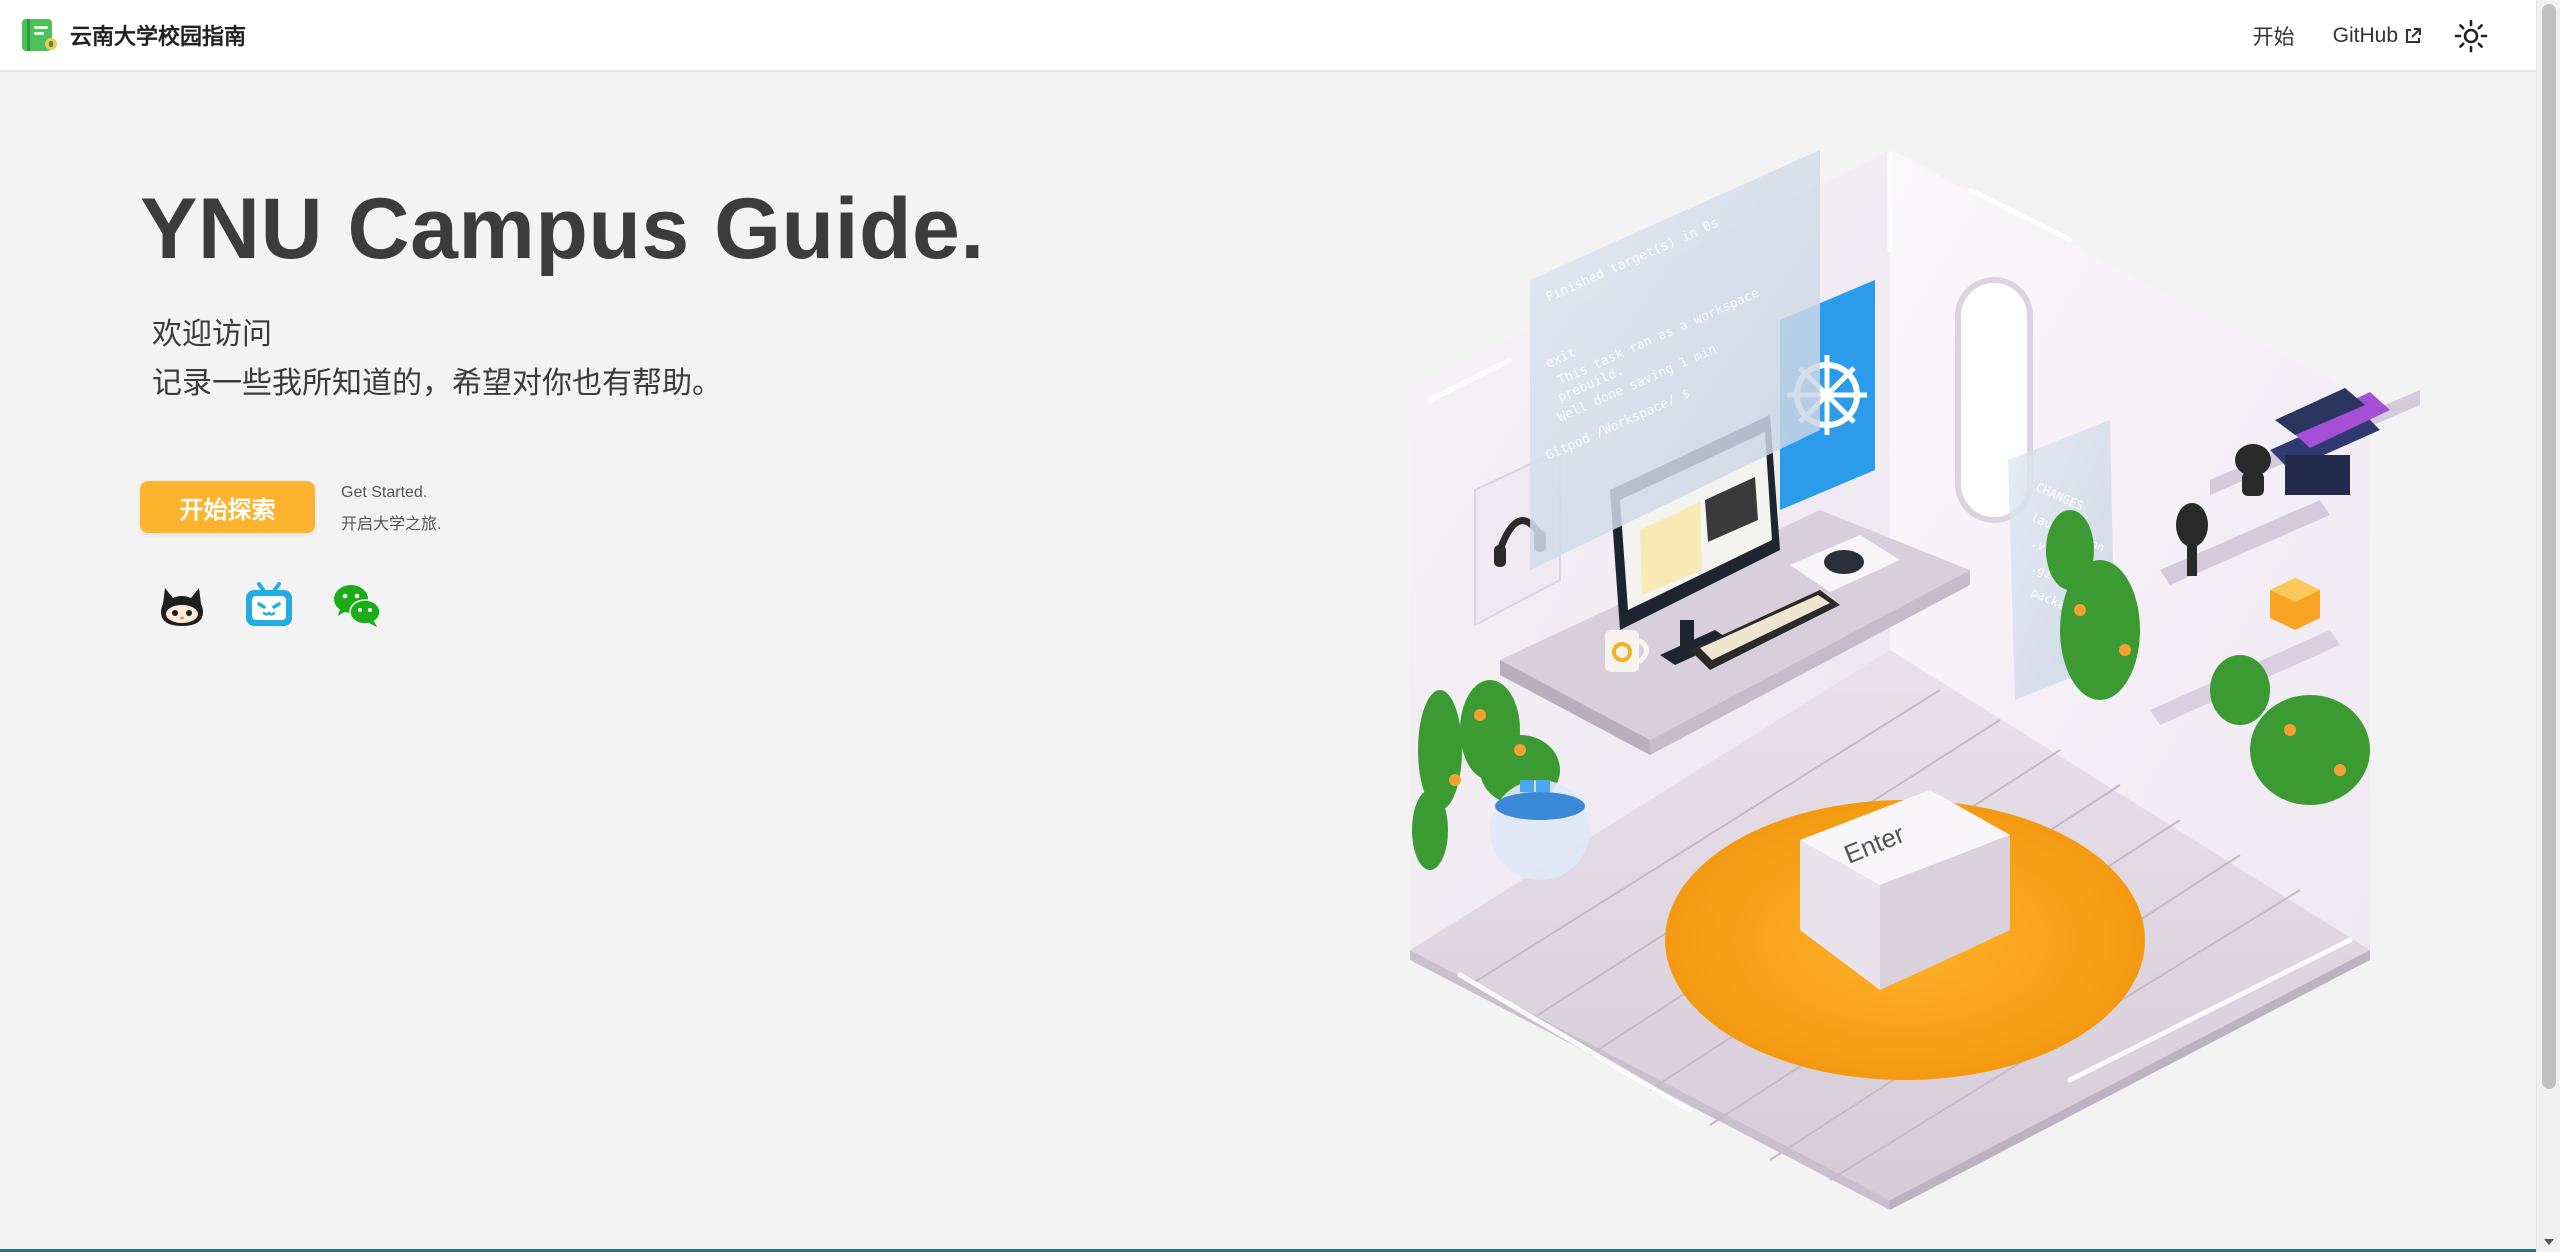  I want to click on vertical-scrollbar, so click(2548, 626).